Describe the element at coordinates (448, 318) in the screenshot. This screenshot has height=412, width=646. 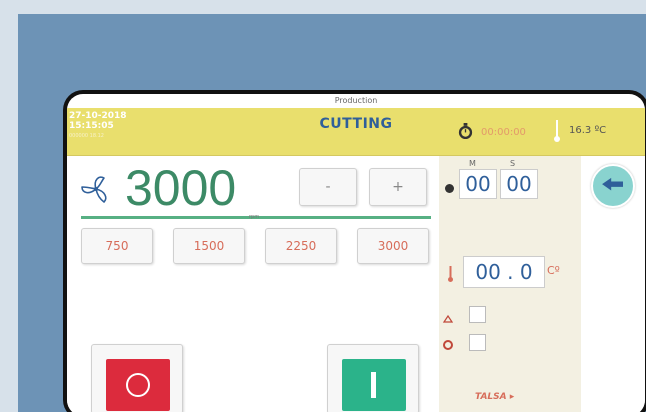
I see `option-mix-icon` at that location.